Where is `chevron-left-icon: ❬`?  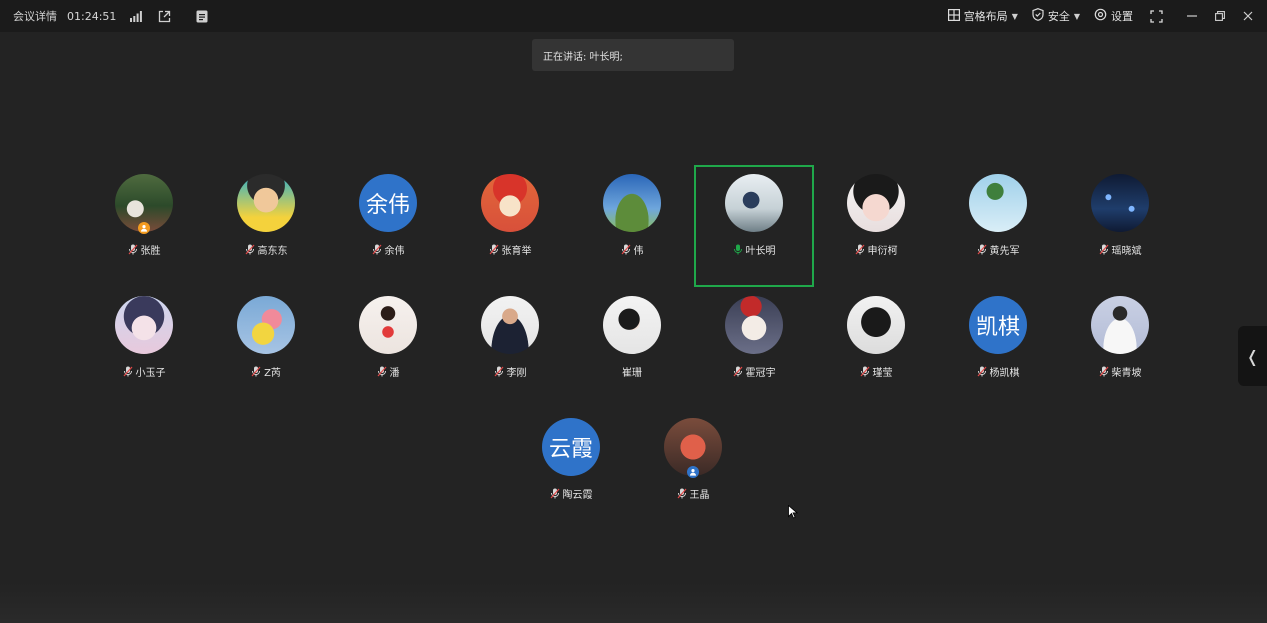 chevron-left-icon: ❬ is located at coordinates (1252, 356).